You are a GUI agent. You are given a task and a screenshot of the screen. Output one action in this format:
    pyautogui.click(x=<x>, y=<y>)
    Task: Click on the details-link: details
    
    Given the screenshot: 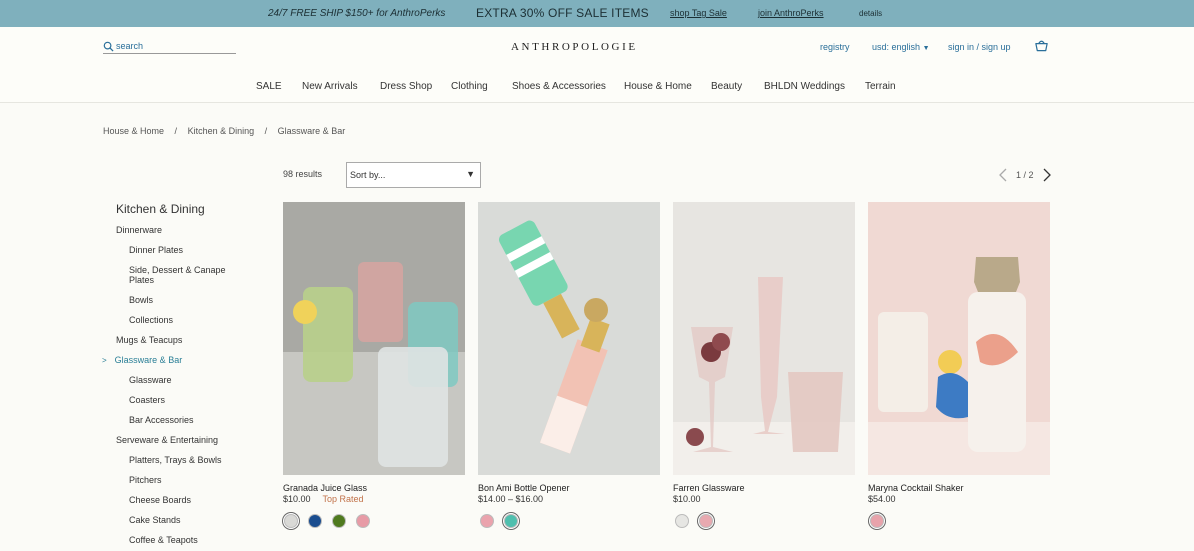 What is the action you would take?
    pyautogui.click(x=870, y=13)
    